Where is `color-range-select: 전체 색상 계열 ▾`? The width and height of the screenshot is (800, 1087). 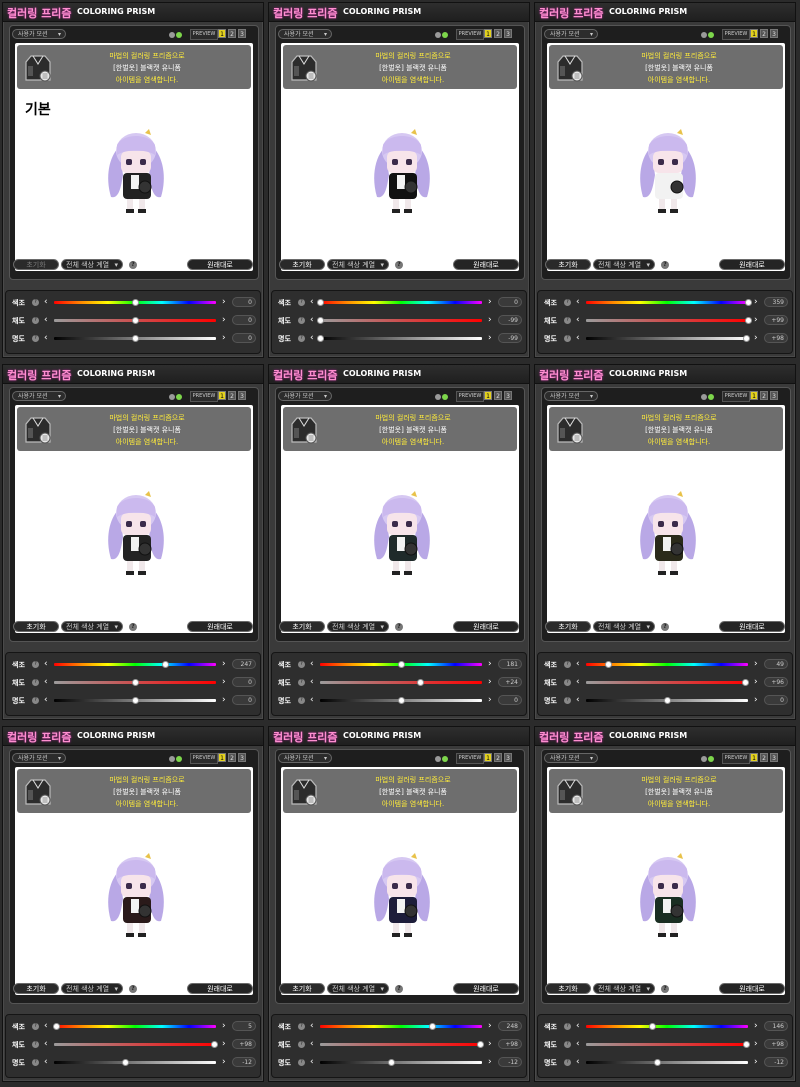
color-range-select: 전체 색상 계열 ▾ is located at coordinates (358, 264).